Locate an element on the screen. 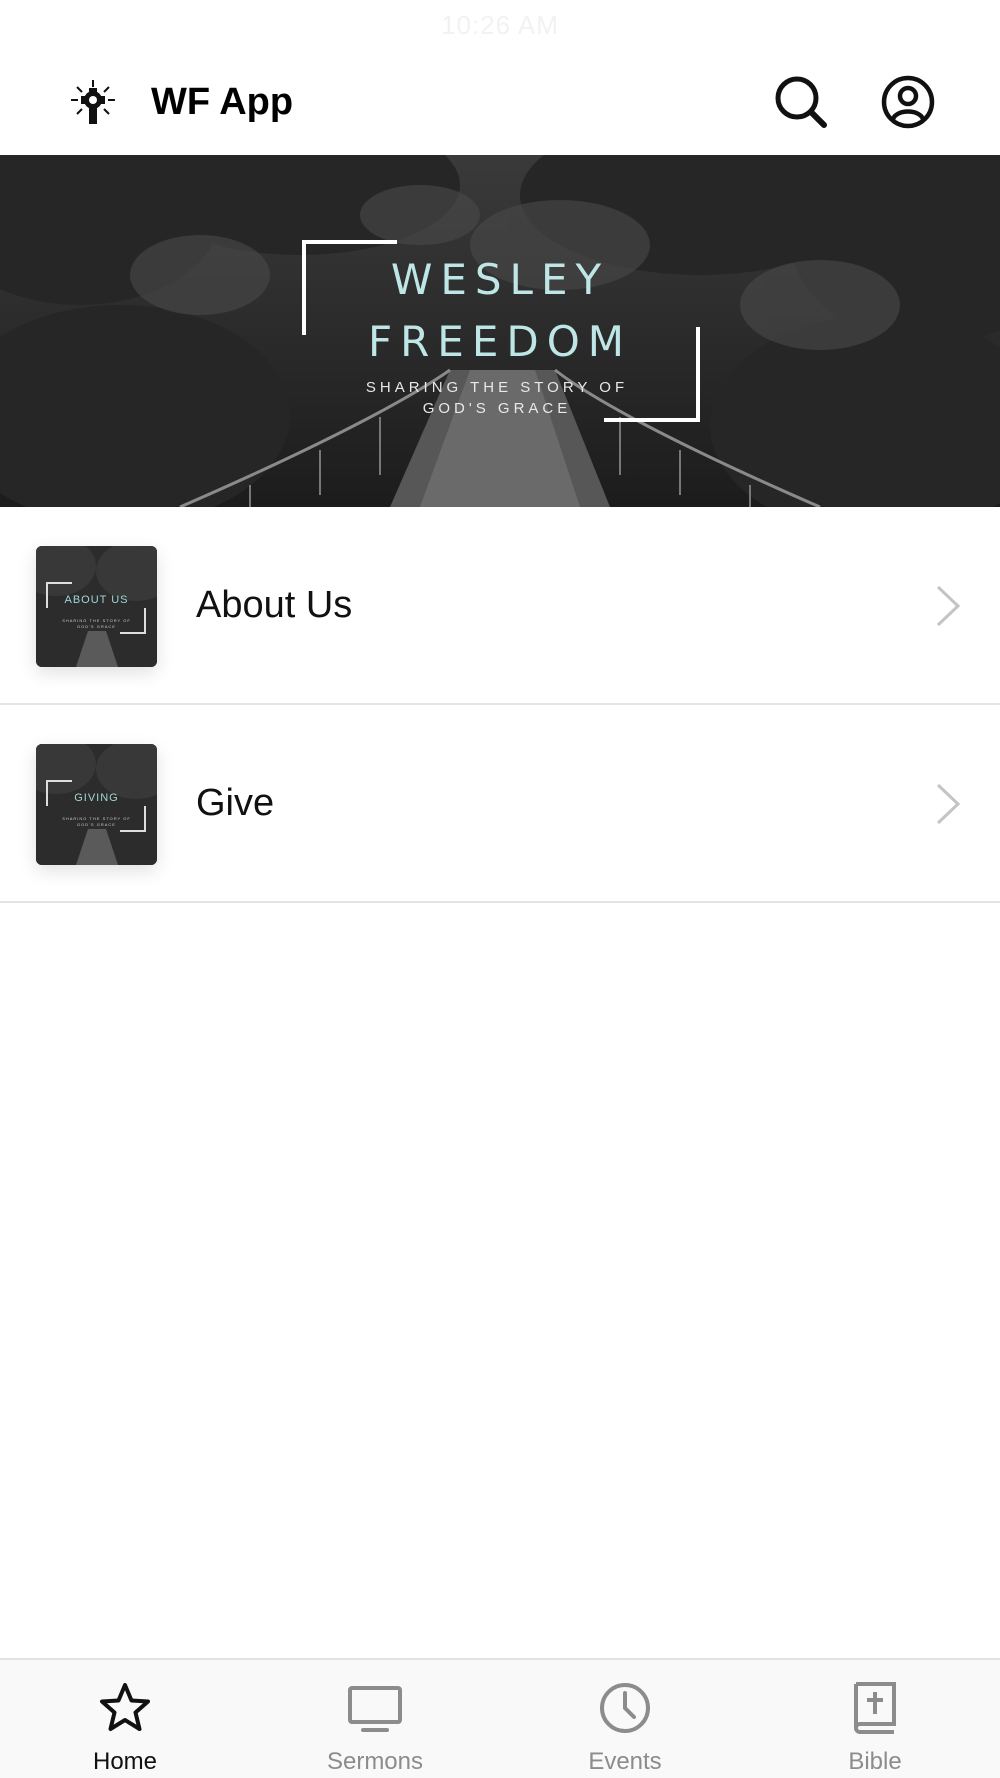  status-bar: 10:26 AM is located at coordinates (500, 25).